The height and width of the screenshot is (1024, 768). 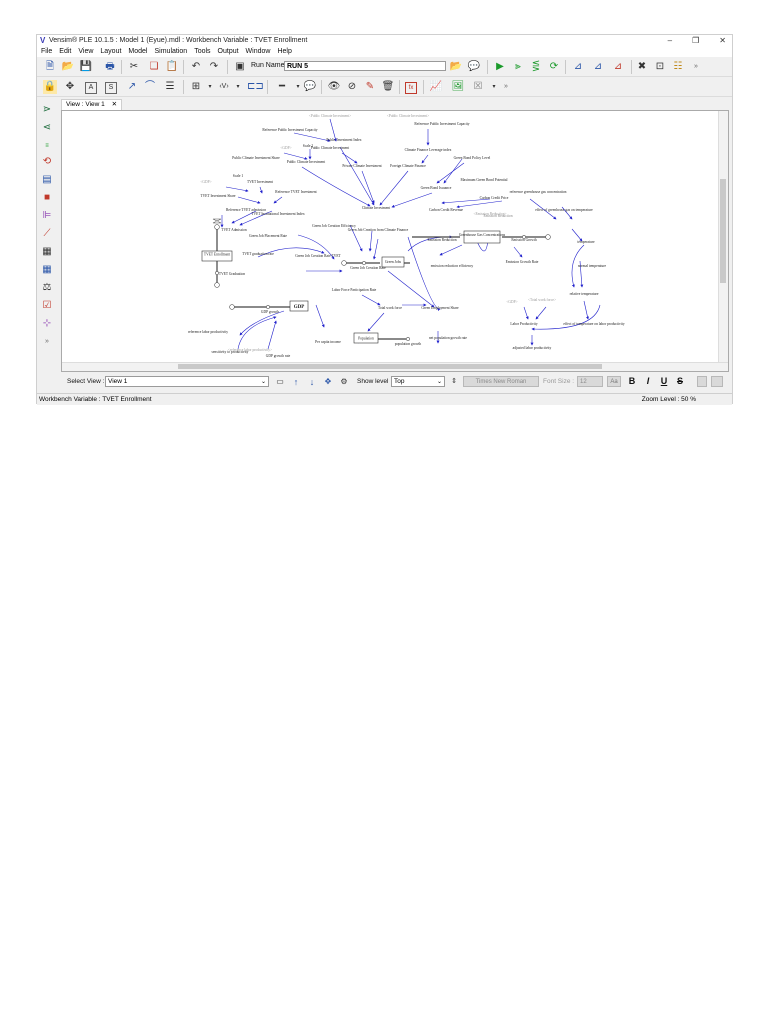 What do you see at coordinates (554, 67) in the screenshot?
I see `optimize-icon: ⟳` at bounding box center [554, 67].